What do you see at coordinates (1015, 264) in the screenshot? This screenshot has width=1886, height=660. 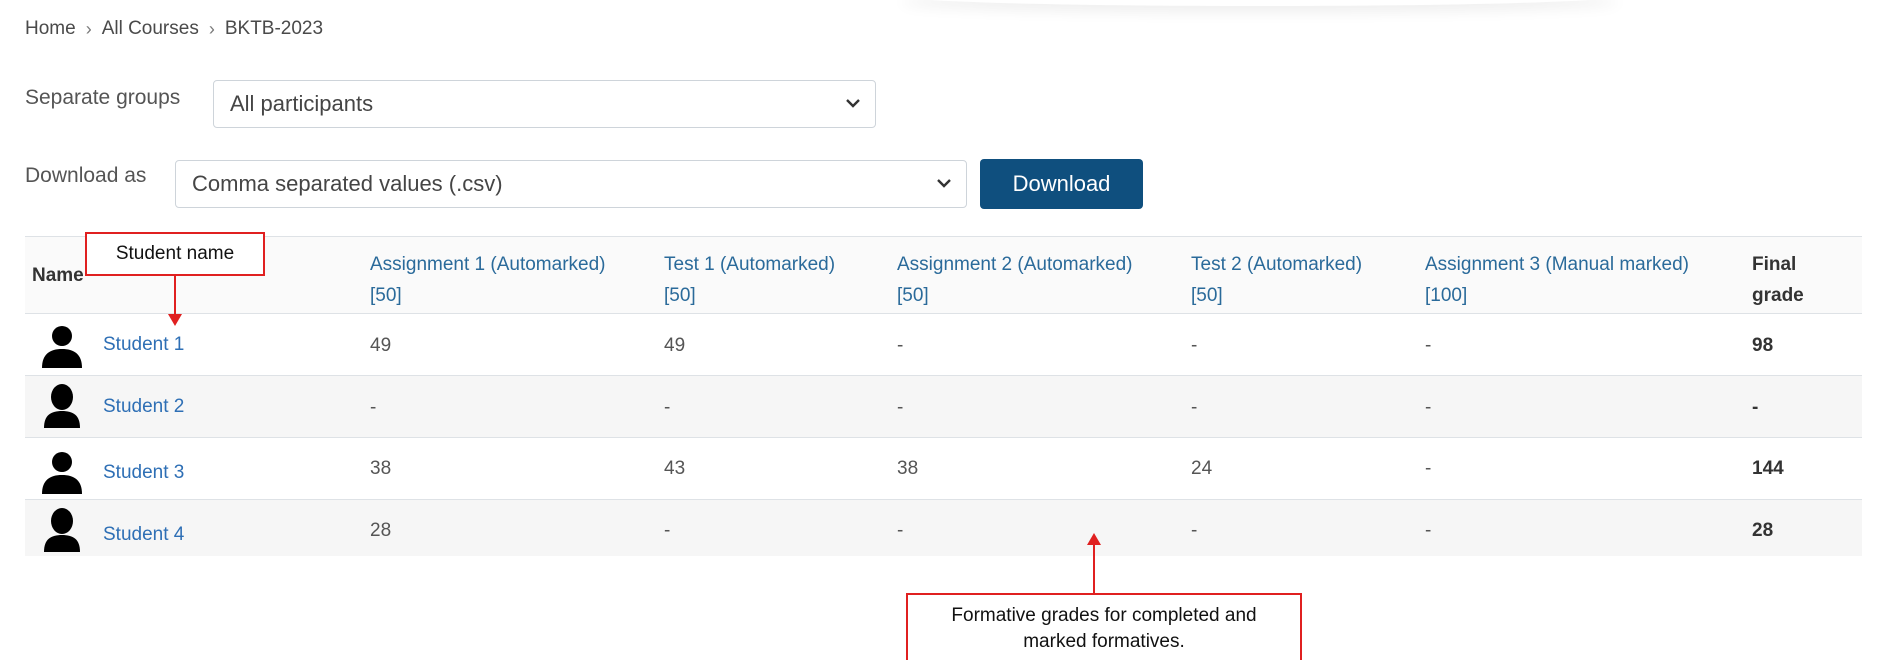 I see `column-title: Assignment 2 (Automarked)` at bounding box center [1015, 264].